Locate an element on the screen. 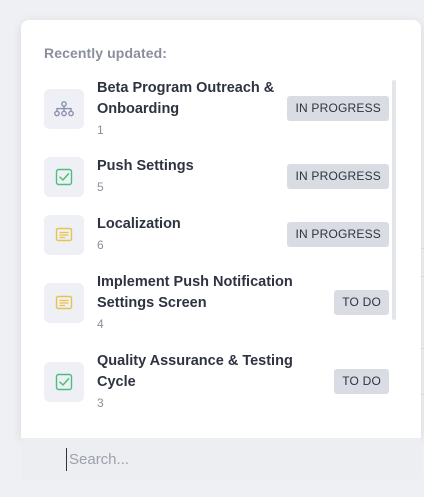 This screenshot has height=497, width=424. item-title: Push Settings is located at coordinates (145, 166).